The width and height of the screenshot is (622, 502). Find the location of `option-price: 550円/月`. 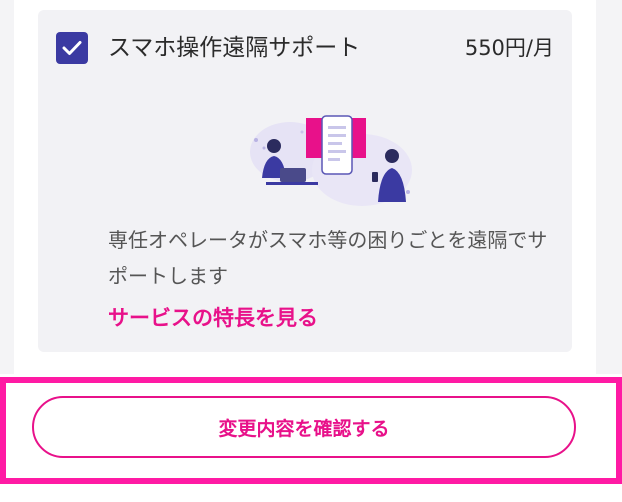

option-price: 550円/月 is located at coordinates (509, 48).